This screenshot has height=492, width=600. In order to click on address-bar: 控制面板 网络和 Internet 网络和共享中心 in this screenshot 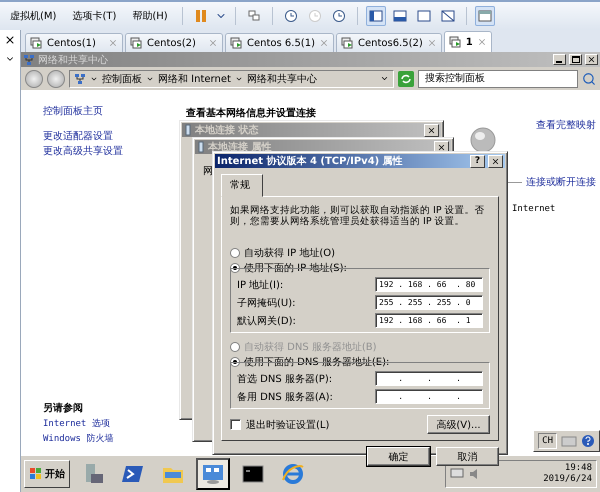, I will do `click(231, 79)`.